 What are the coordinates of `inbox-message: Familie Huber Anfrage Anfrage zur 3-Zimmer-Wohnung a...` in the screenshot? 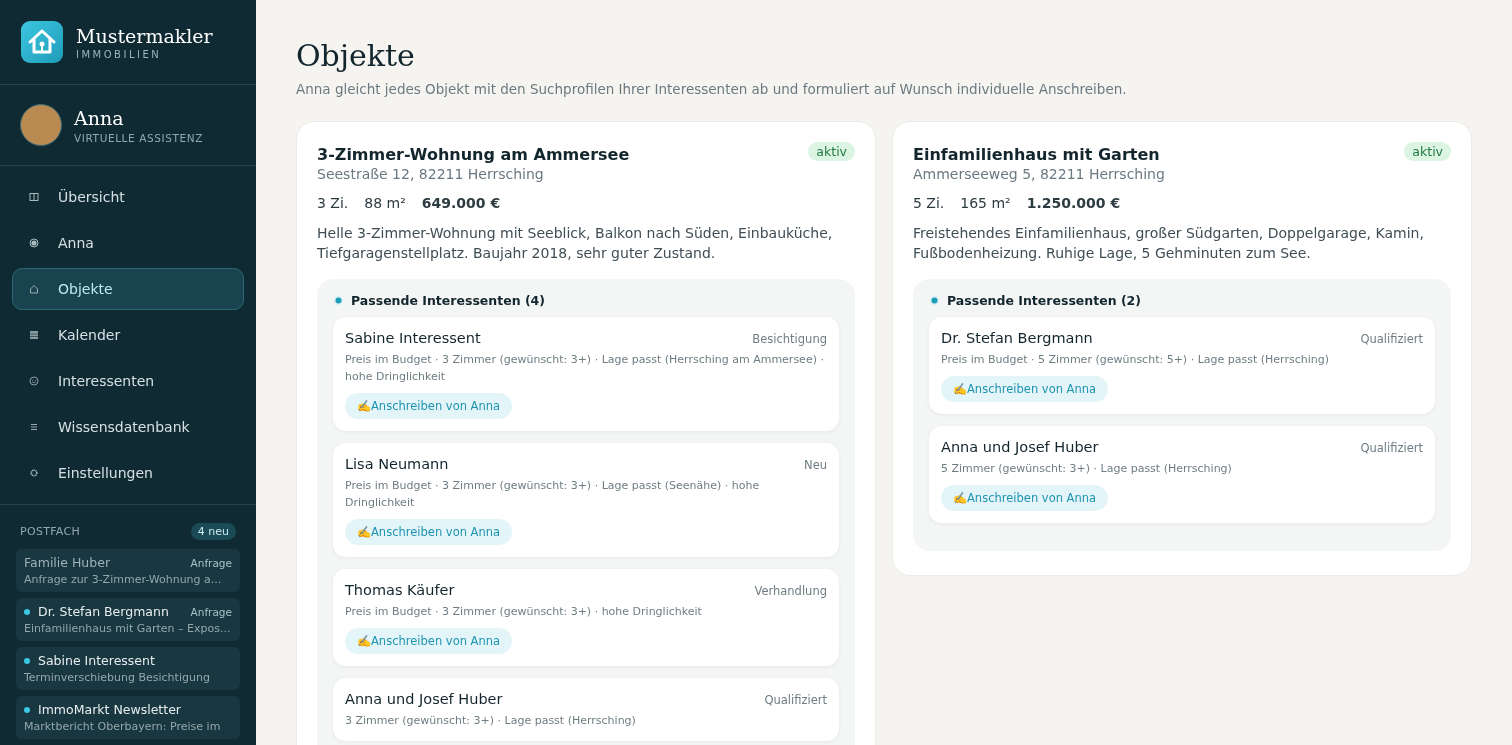 It's located at (128, 570).